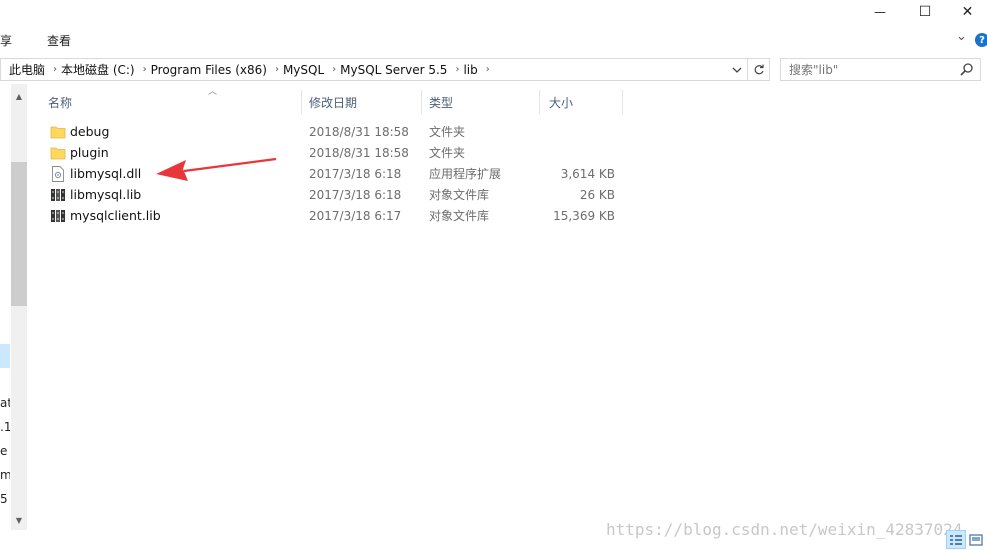 This screenshot has width=987, height=550. I want to click on column-size: 大小, so click(581, 102).